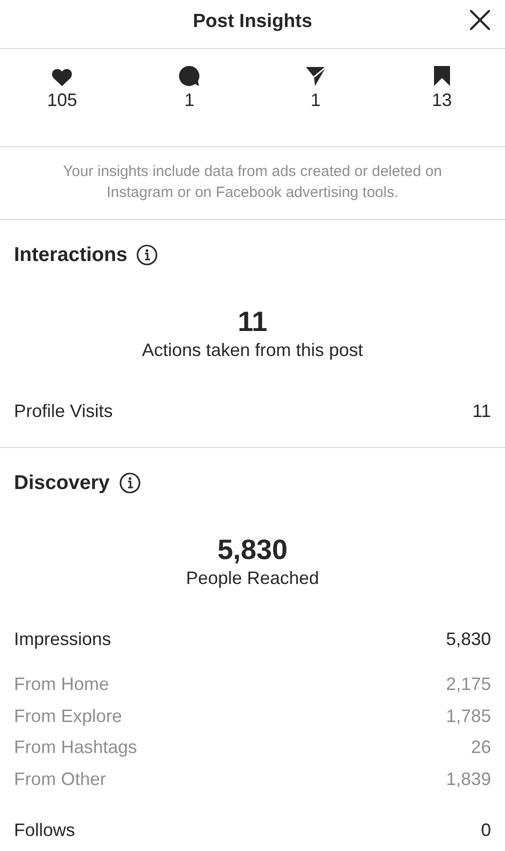 This screenshot has height=851, width=505. Describe the element at coordinates (252, 21) in the screenshot. I see `page-title: Post Insights` at that location.